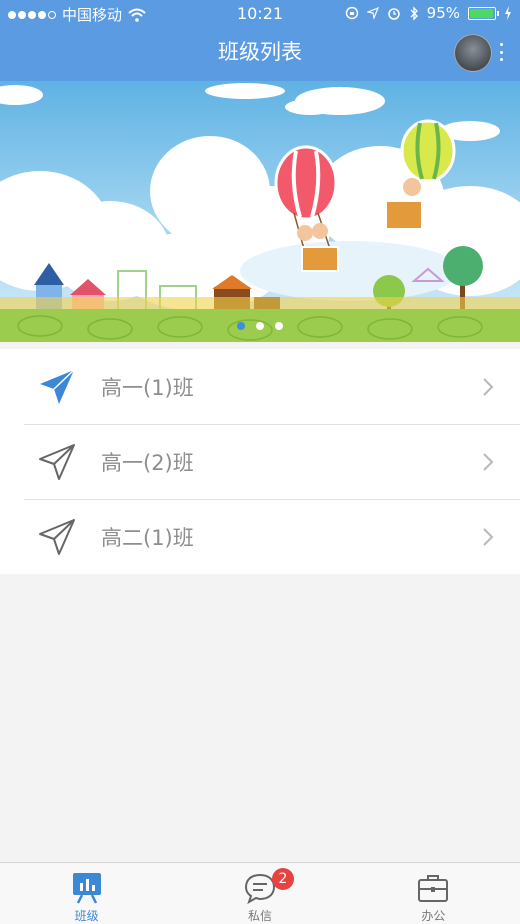  Describe the element at coordinates (260, 52) in the screenshot. I see `page-title: 班级列表` at that location.